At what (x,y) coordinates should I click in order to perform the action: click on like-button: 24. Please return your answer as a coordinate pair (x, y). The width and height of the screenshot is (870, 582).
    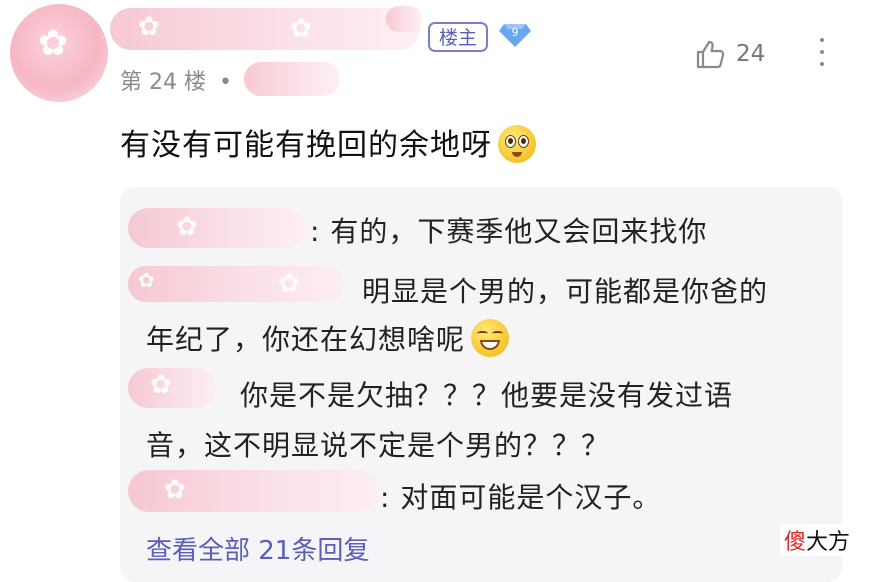
    Looking at the image, I should click on (729, 54).